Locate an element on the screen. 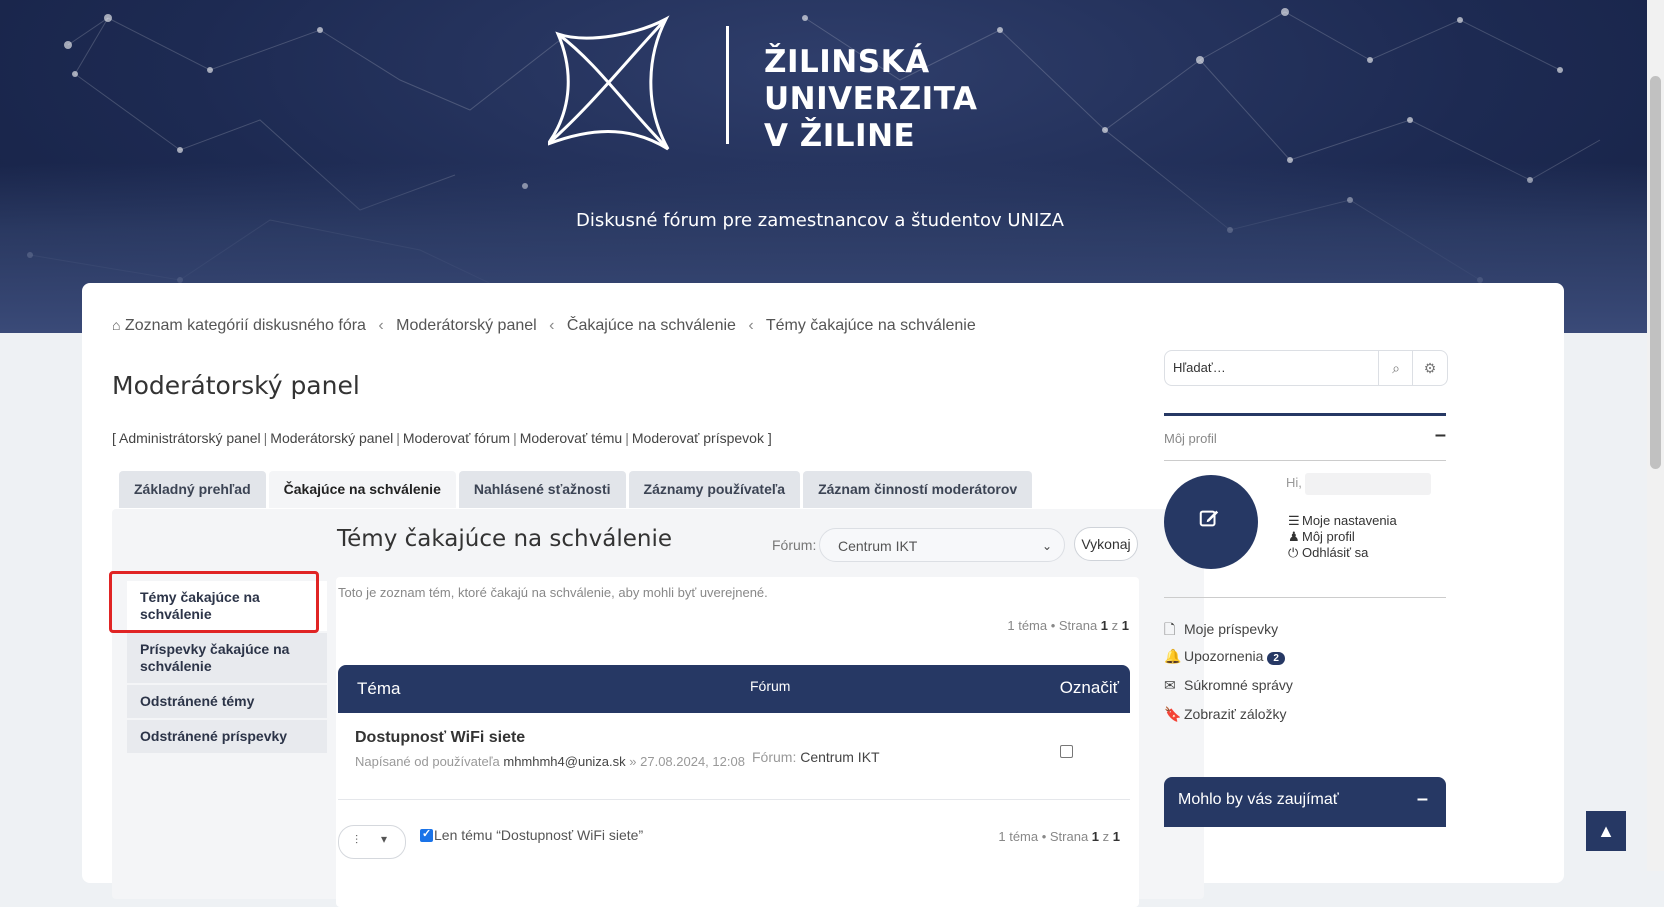 The image size is (1664, 907). notifications-link: 🔔 Upozornenia 2 is located at coordinates (1228, 662).